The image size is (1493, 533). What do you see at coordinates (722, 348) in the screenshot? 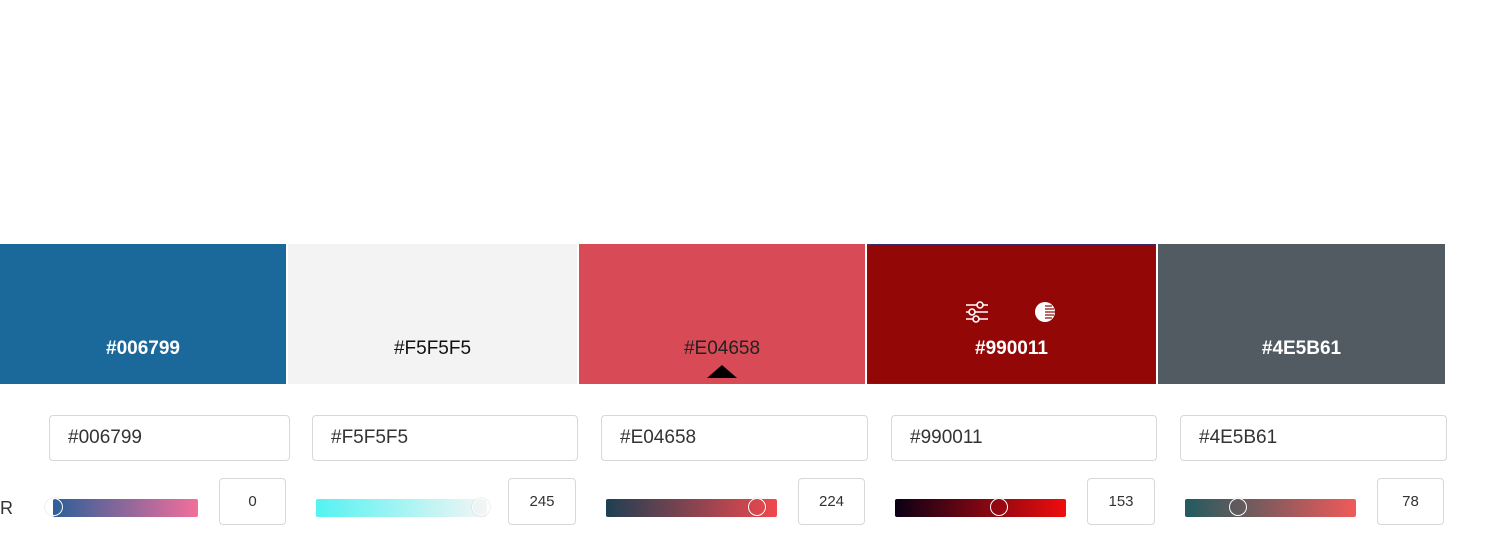
I see `swatch-hex-label: #E04658` at bounding box center [722, 348].